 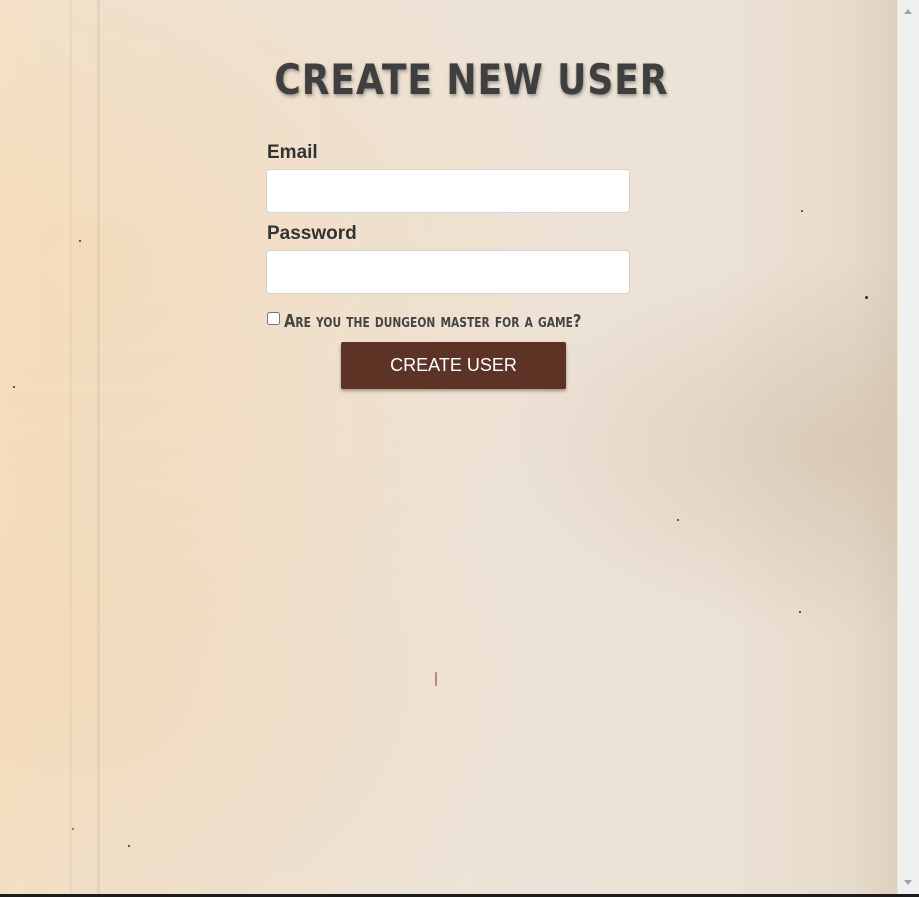 I want to click on dungeon-master-row: Are you the dungeon master for a game?, so click(x=448, y=321).